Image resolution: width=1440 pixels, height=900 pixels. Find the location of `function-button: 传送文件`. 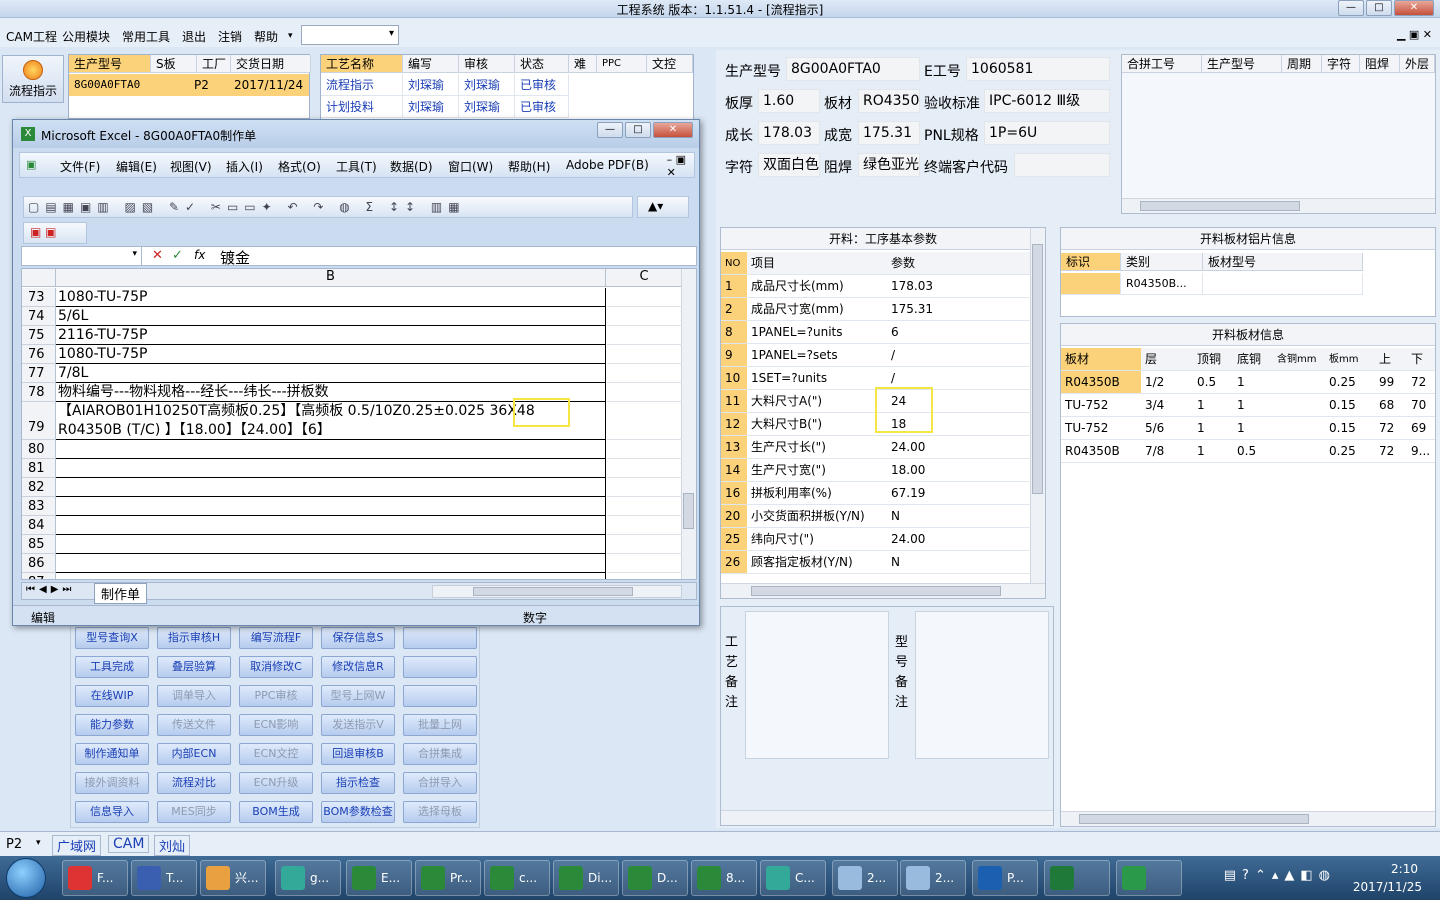

function-button: 传送文件 is located at coordinates (194, 725).